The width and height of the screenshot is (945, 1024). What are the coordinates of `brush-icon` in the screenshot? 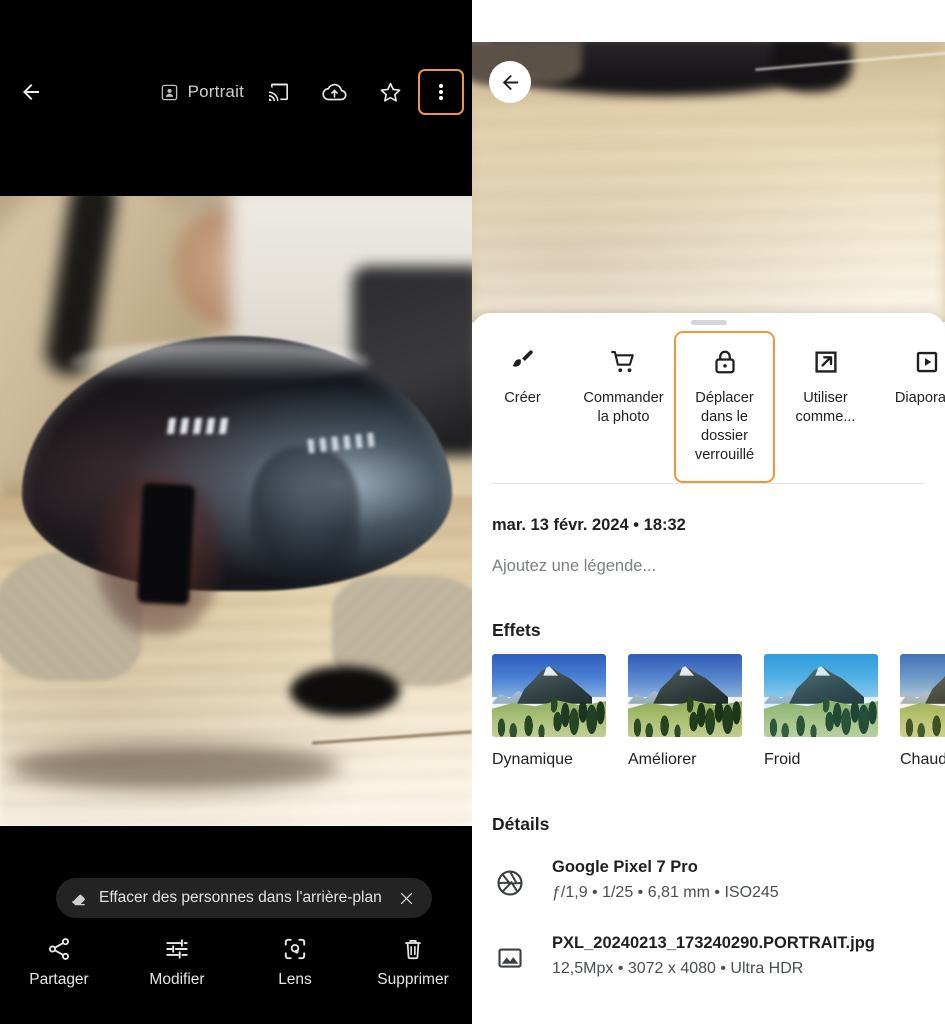 It's located at (522, 358).